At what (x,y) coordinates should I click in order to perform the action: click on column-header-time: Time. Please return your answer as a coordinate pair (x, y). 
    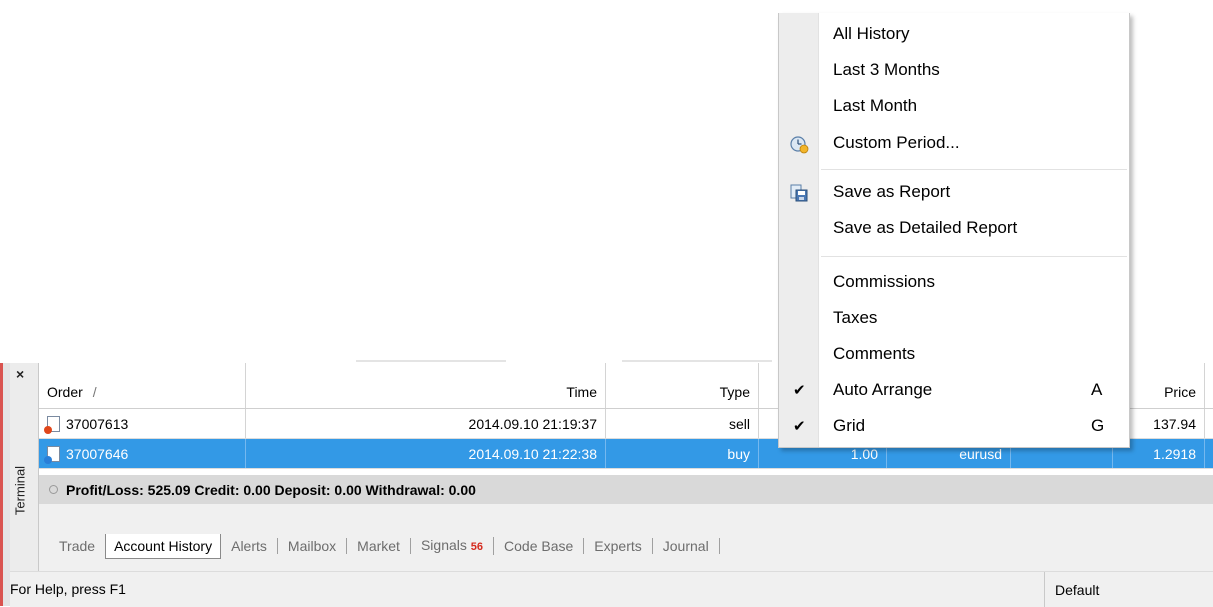
    Looking at the image, I should click on (426, 385).